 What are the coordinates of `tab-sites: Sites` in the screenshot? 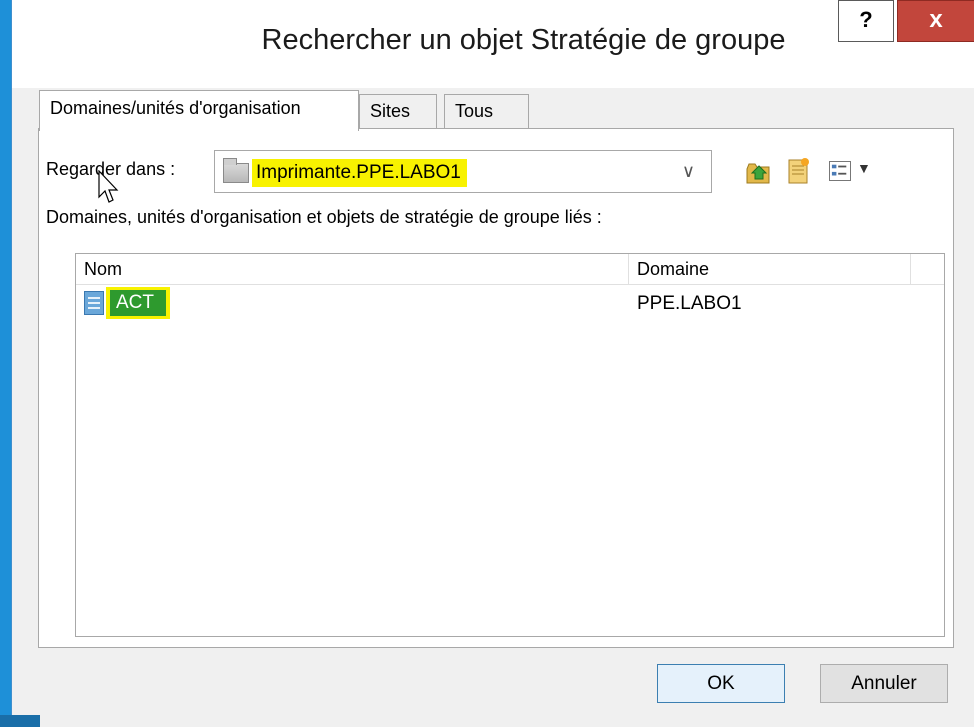 It's located at (398, 111).